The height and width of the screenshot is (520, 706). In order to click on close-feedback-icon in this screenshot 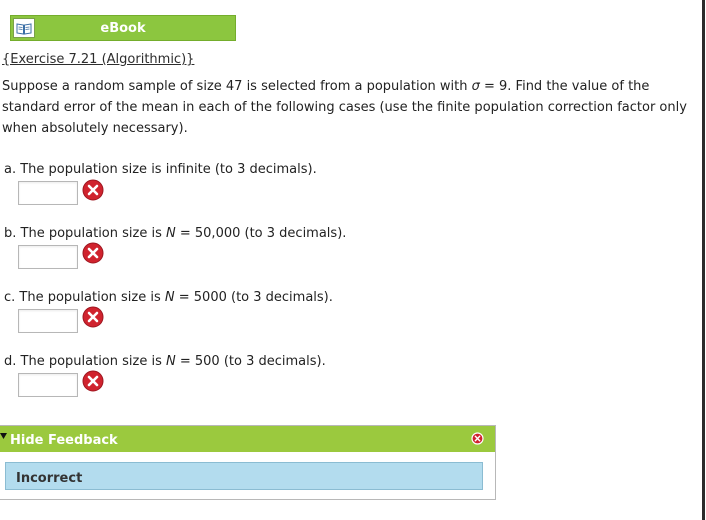, I will do `click(477, 438)`.